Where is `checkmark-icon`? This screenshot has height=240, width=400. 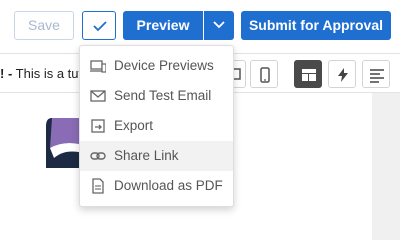 checkmark-icon is located at coordinates (100, 26).